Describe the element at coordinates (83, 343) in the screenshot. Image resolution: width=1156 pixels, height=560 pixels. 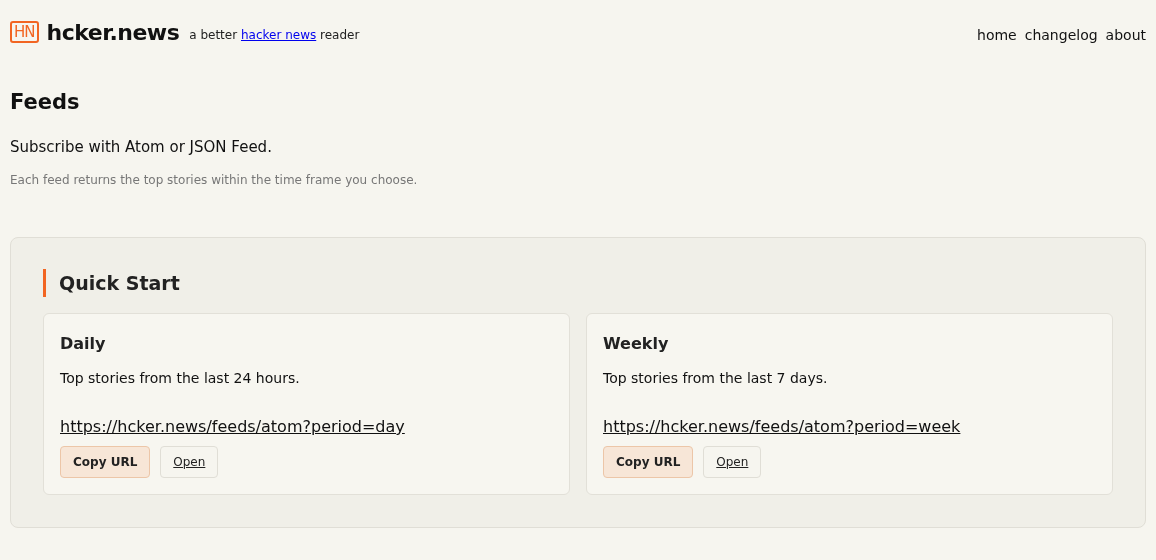
I see `feed-title: Daily` at that location.